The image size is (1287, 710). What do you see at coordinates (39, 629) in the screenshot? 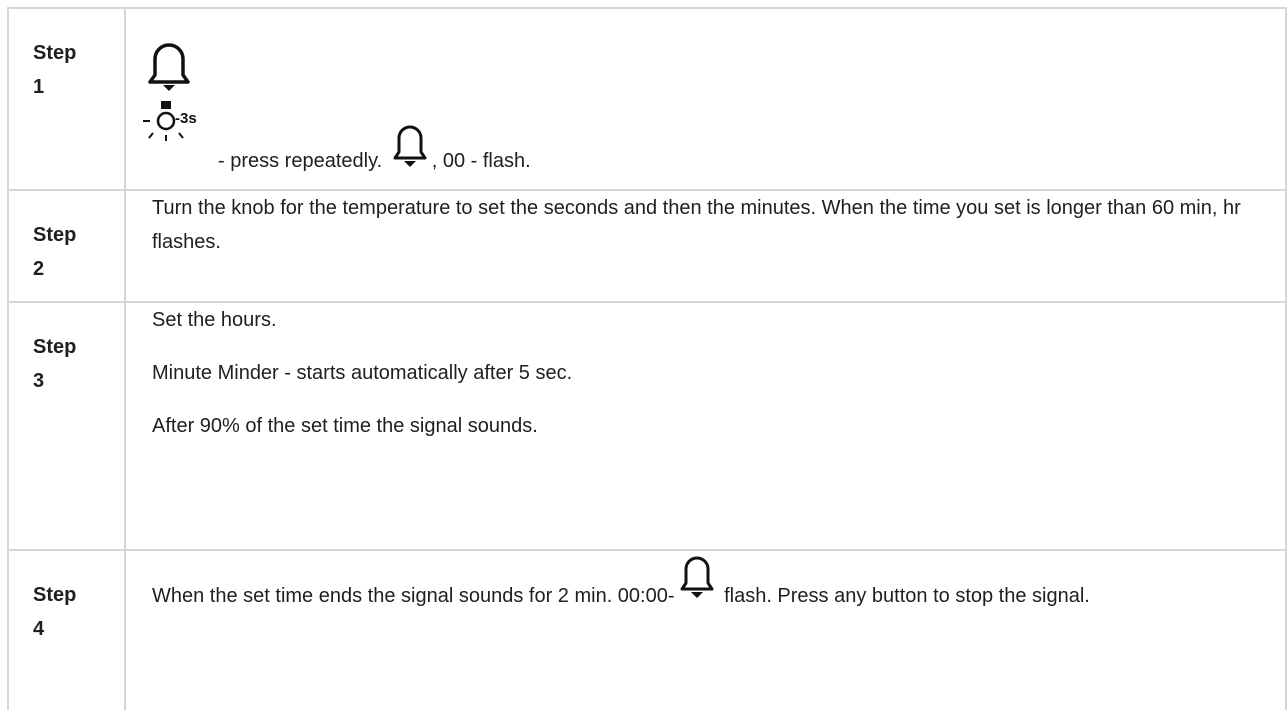
I see `step-label-number: 4` at bounding box center [39, 629].